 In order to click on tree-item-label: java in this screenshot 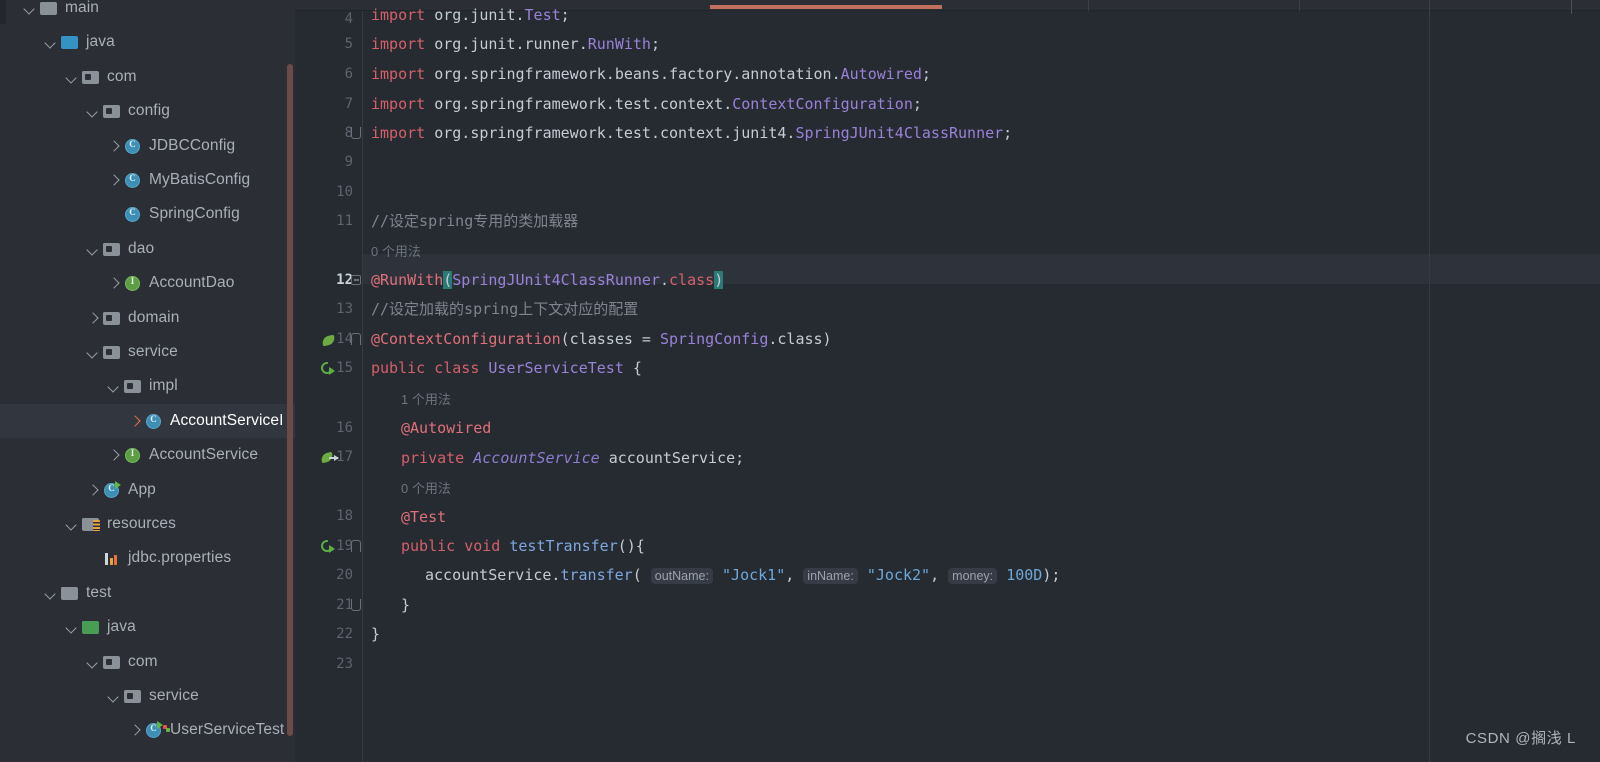, I will do `click(100, 42)`.